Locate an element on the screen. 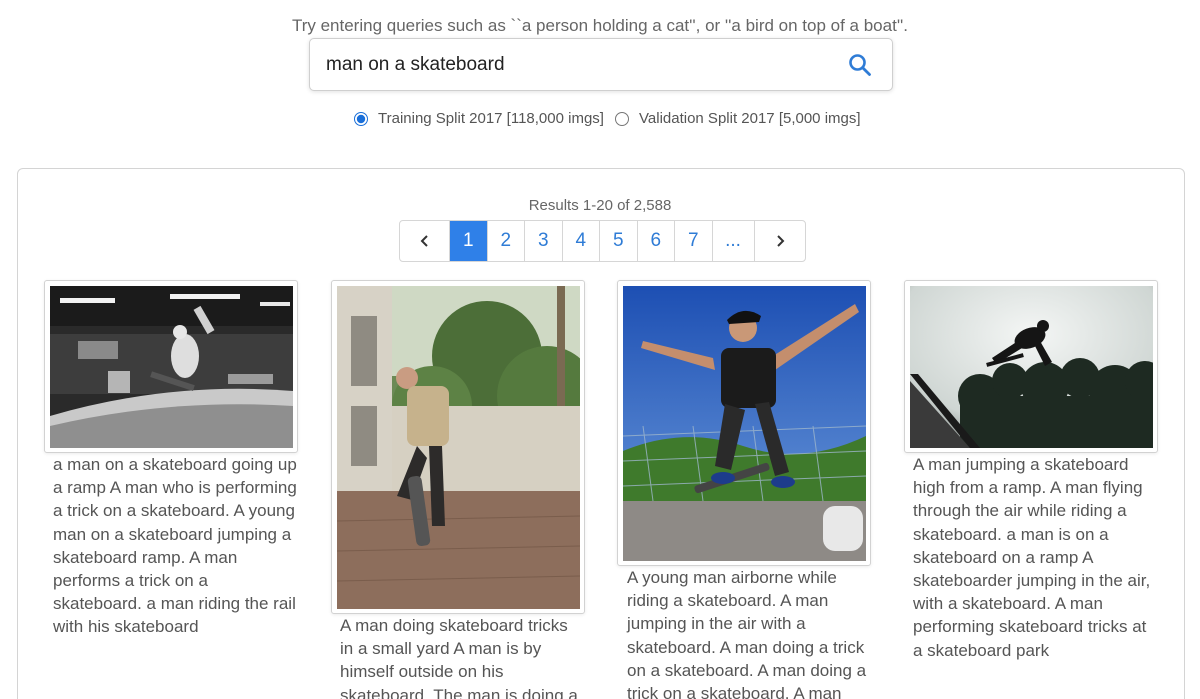 The image size is (1200, 699). search-box is located at coordinates (601, 64).